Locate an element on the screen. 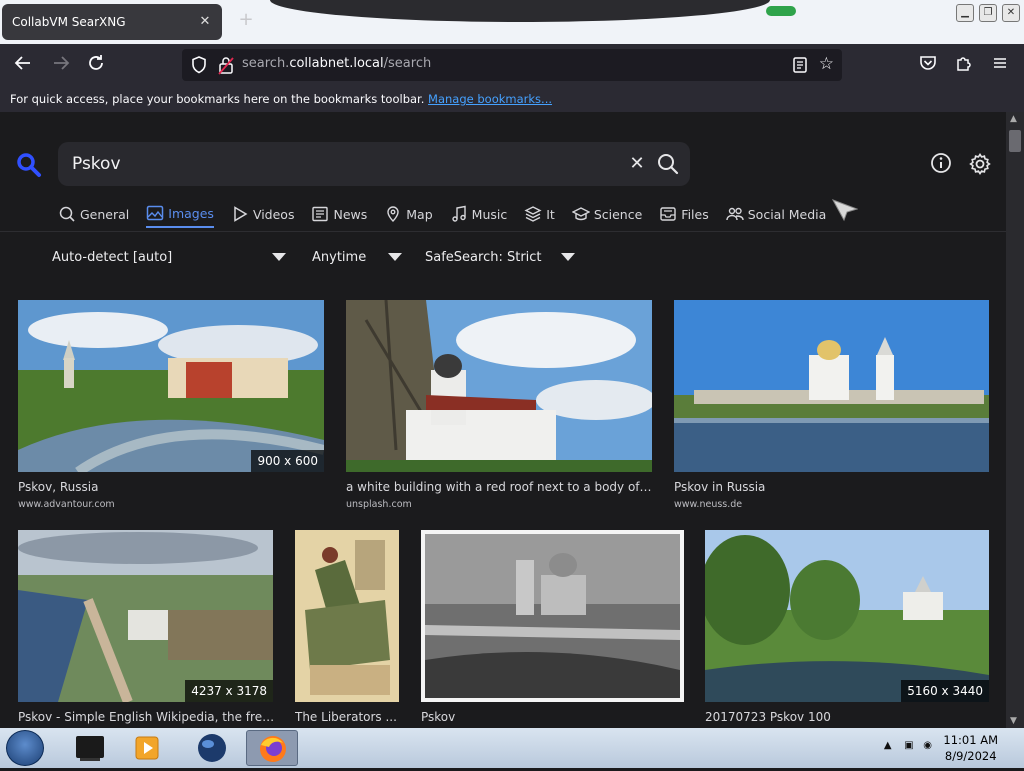 Image resolution: width=1024 pixels, height=771 pixels. tray-expand-icon: ▲ is located at coordinates (888, 745).